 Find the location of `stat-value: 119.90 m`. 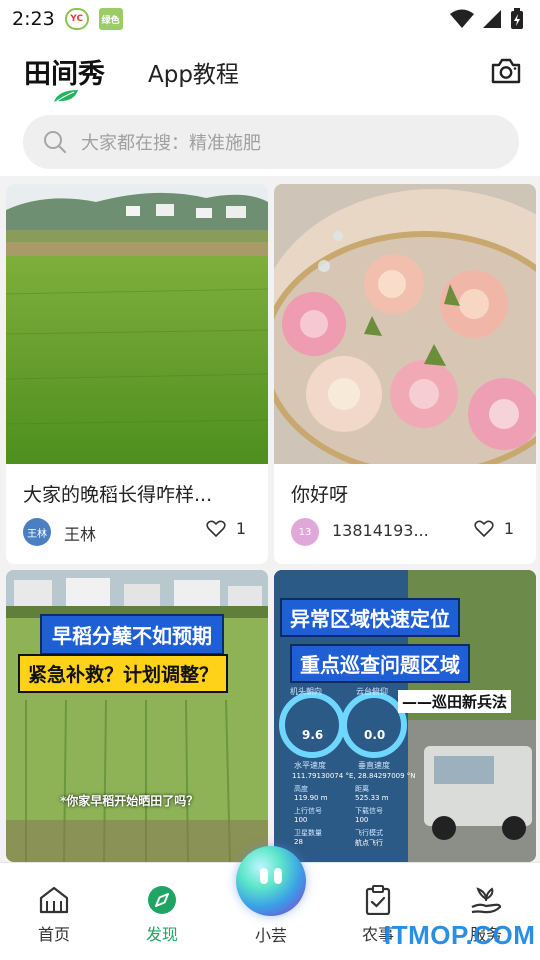

stat-value: 119.90 m is located at coordinates (311, 798).